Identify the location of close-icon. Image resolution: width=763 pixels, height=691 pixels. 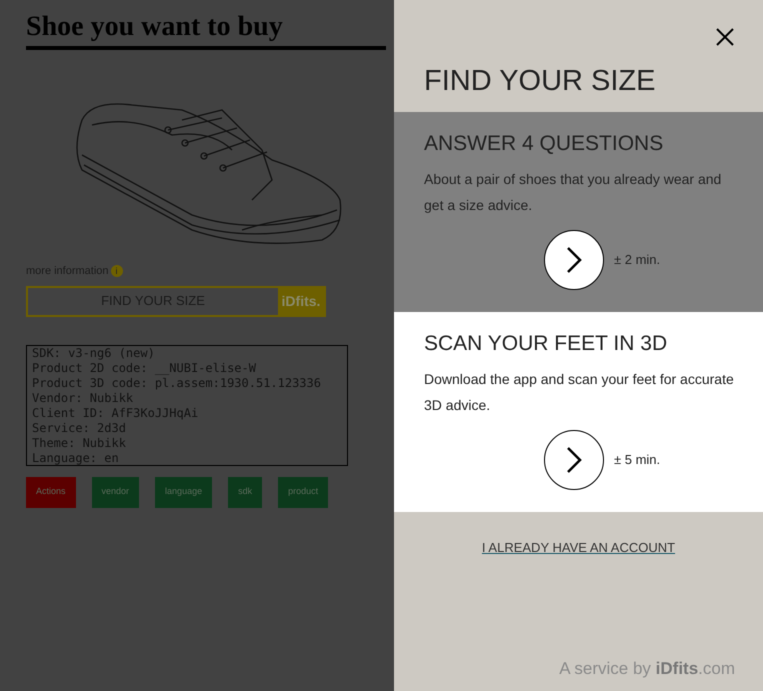
(725, 37).